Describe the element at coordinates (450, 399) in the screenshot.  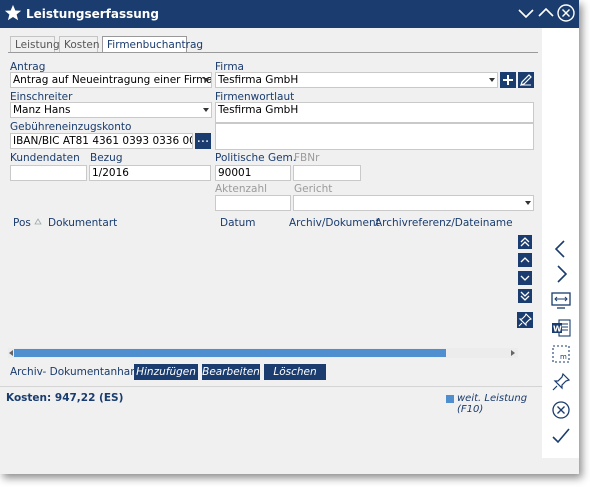
I see `square-icon` at that location.